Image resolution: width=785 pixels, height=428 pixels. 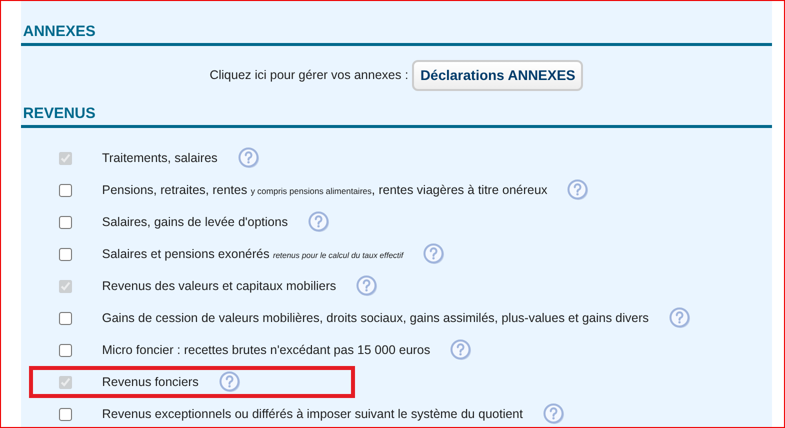 What do you see at coordinates (325, 190) in the screenshot?
I see `income-label: Pensions, retraites, rentes y compris pensions alimentaires, rentes viagères à titre onéreux` at bounding box center [325, 190].